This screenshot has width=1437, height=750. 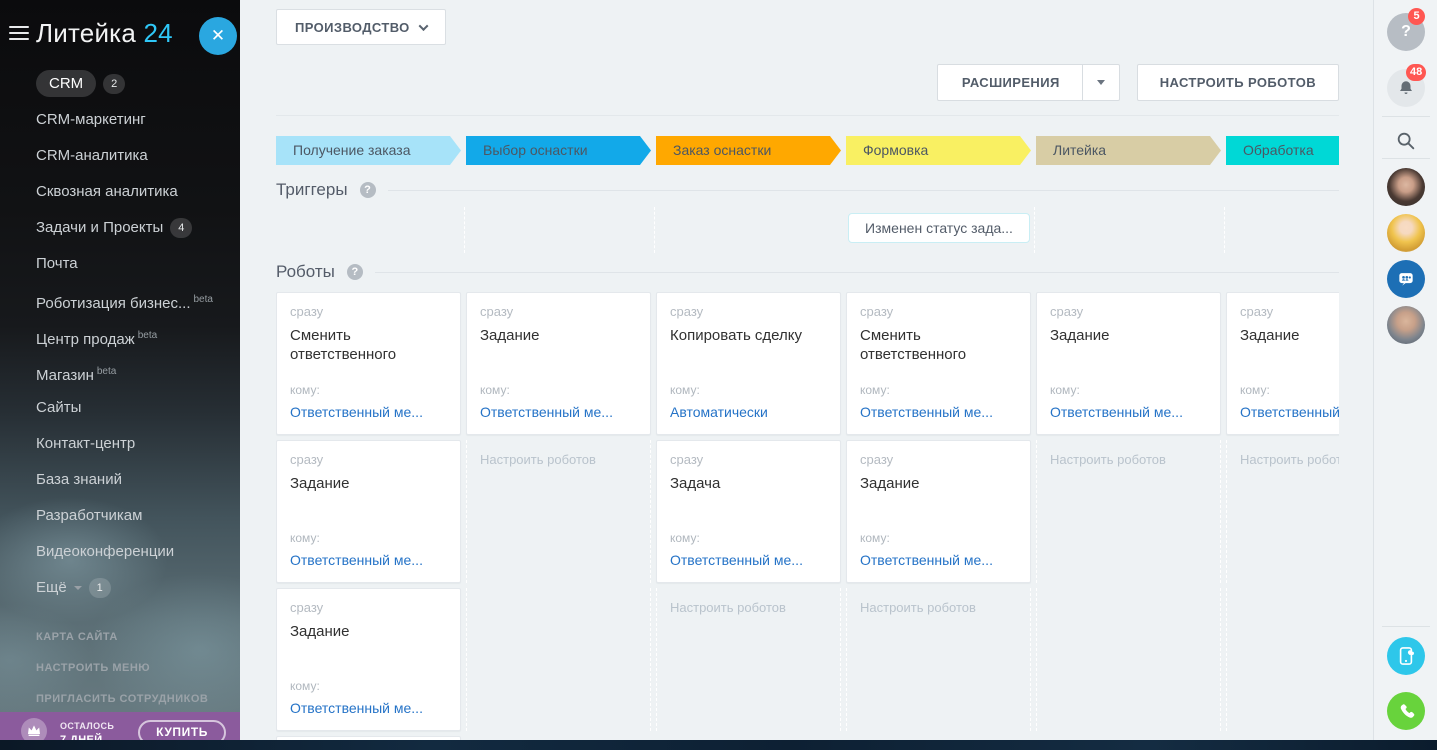 I want to click on sidebar-item-crm-analytics: CRM-аналитика, so click(x=120, y=156).